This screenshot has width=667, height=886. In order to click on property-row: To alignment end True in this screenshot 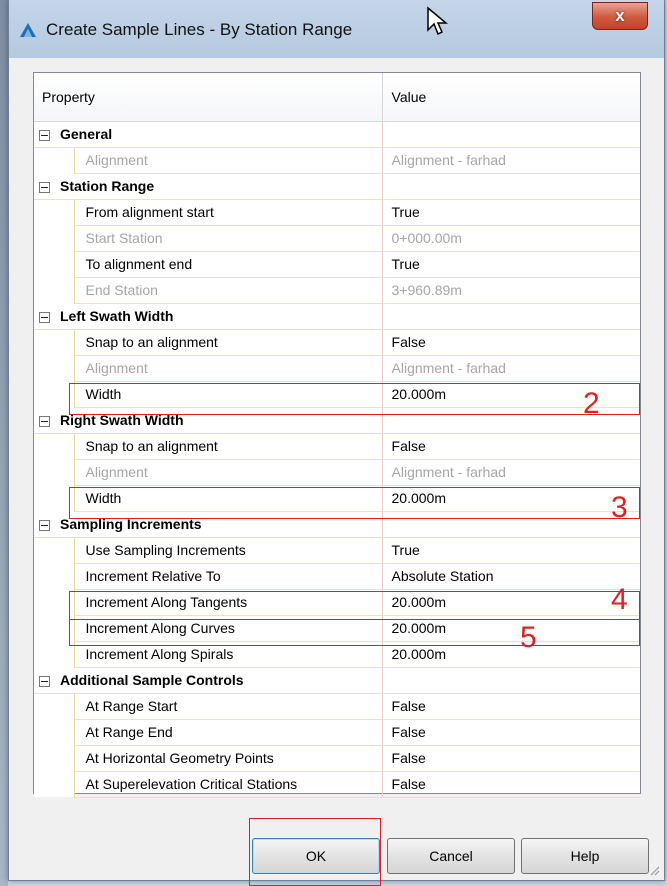, I will do `click(337, 264)`.